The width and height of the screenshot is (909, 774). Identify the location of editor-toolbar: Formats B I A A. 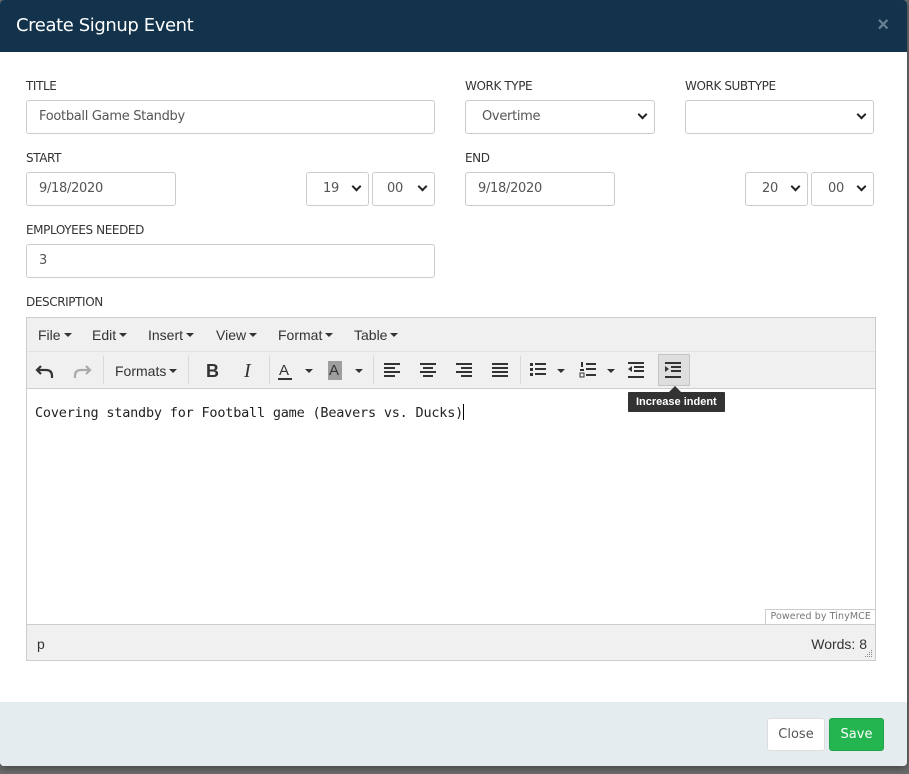
(451, 370).